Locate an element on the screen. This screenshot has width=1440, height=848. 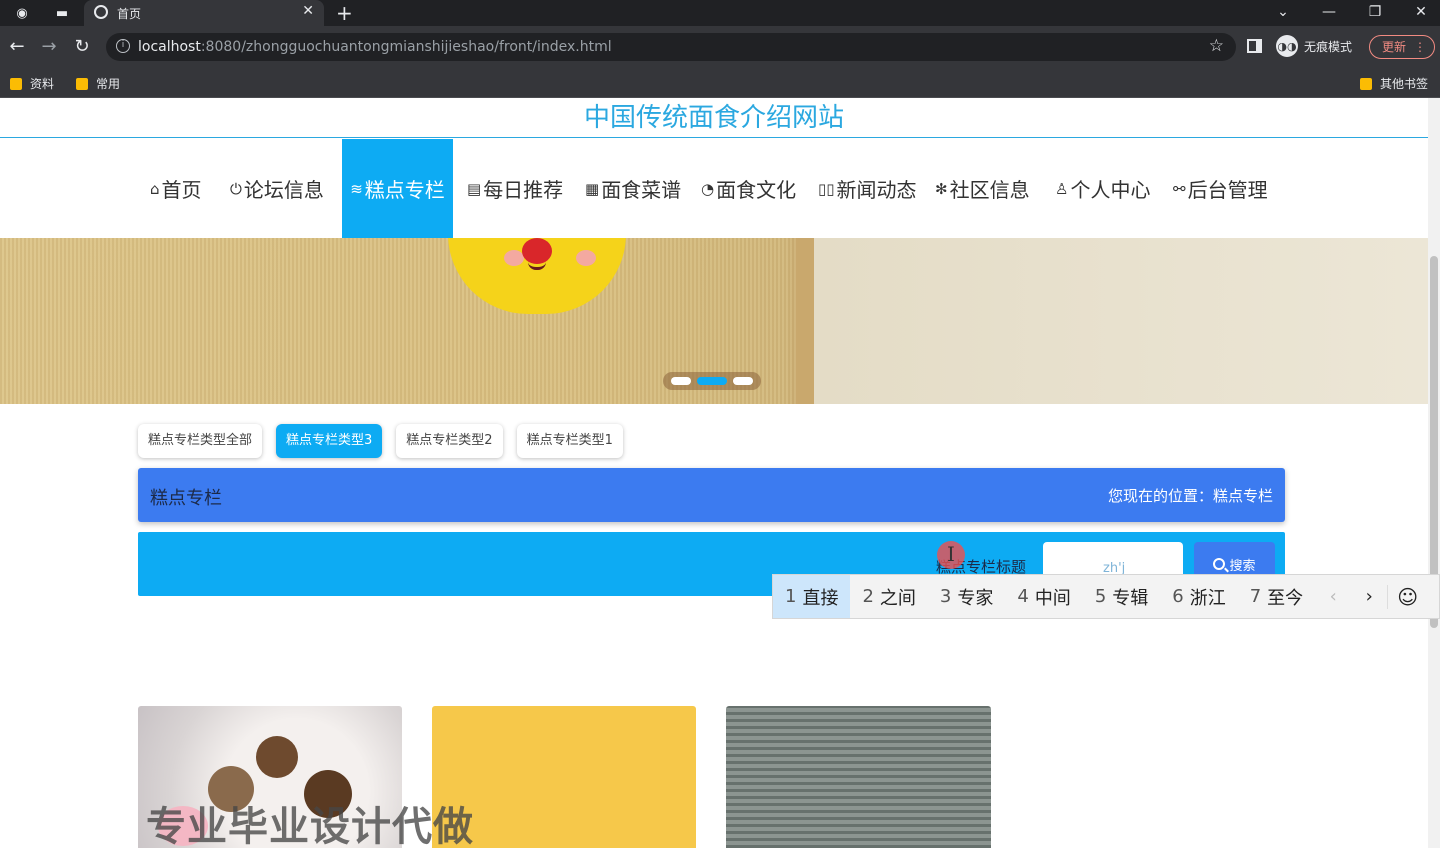
bookmark-label: 其他书签 is located at coordinates (1404, 84).